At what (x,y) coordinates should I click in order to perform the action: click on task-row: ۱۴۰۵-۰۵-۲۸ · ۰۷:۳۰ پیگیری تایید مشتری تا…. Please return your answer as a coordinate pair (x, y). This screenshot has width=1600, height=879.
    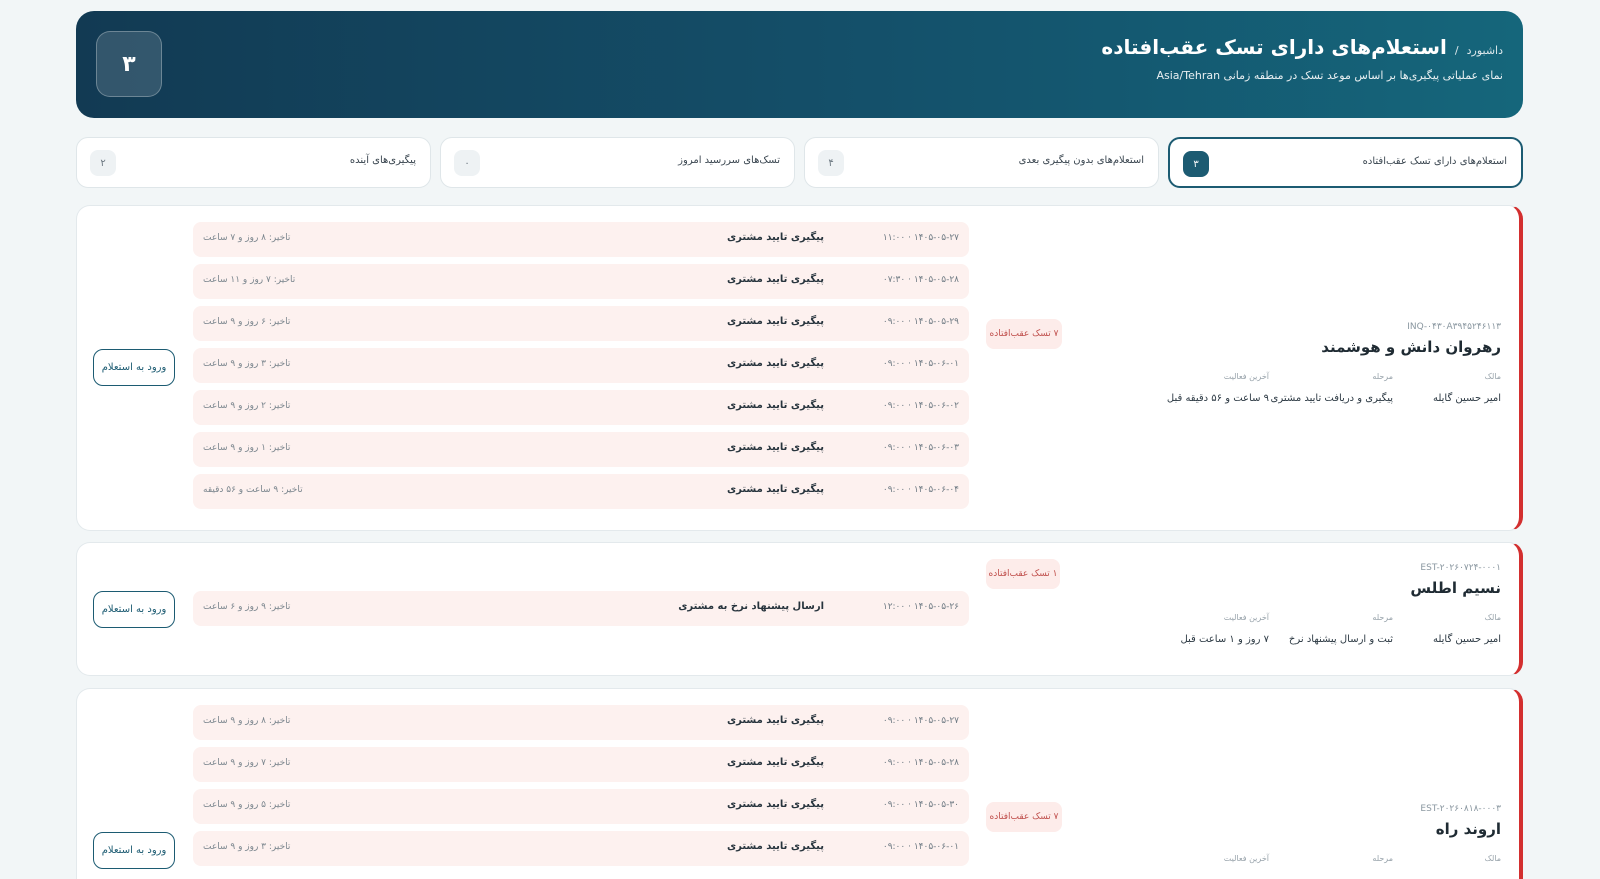
    Looking at the image, I should click on (581, 281).